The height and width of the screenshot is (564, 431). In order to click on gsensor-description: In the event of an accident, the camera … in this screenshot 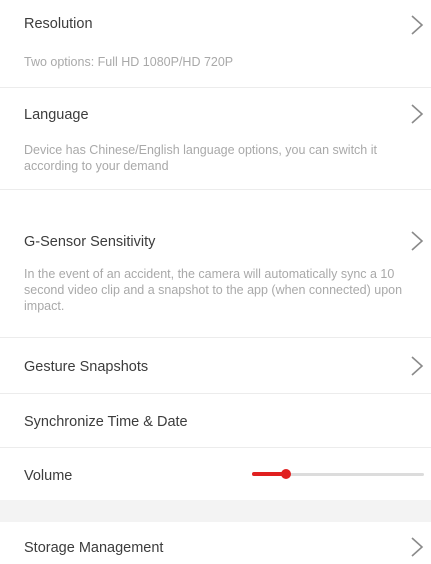, I will do `click(213, 290)`.